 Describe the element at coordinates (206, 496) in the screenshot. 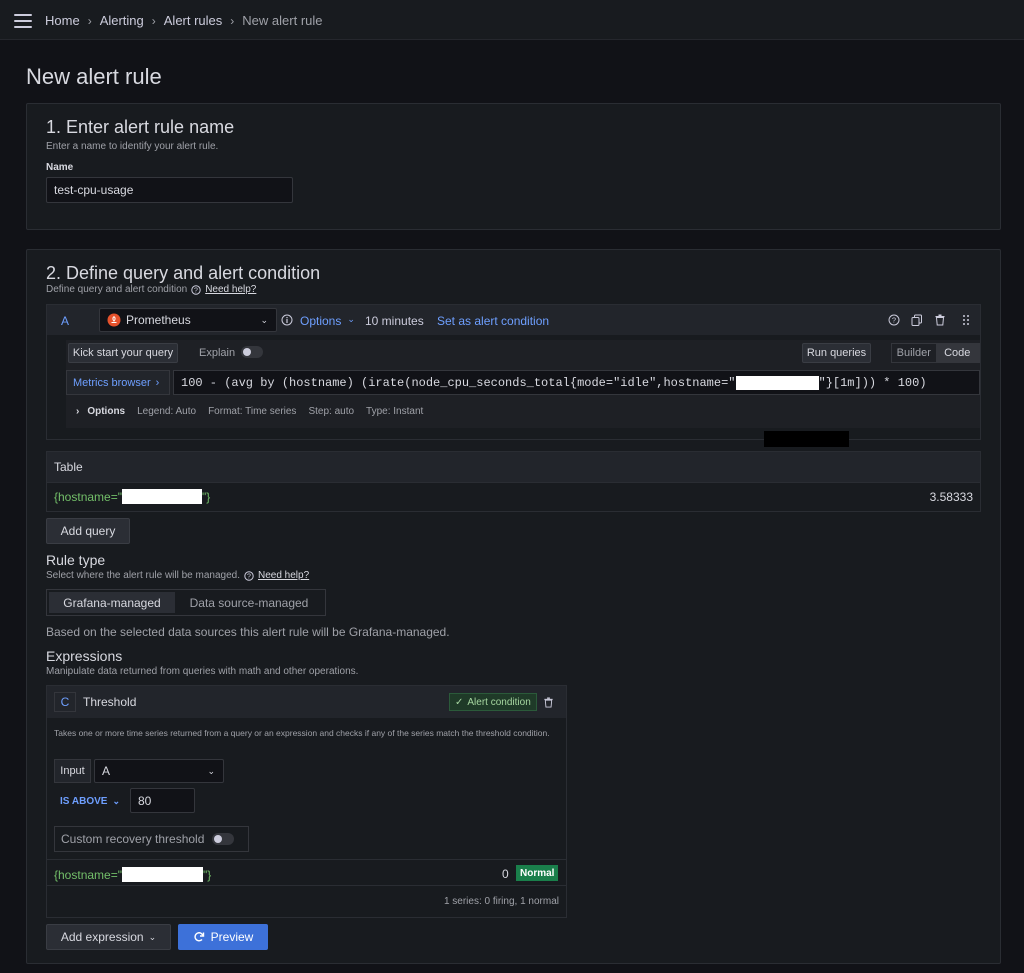

I see `table-row-label-suffix: "}` at that location.